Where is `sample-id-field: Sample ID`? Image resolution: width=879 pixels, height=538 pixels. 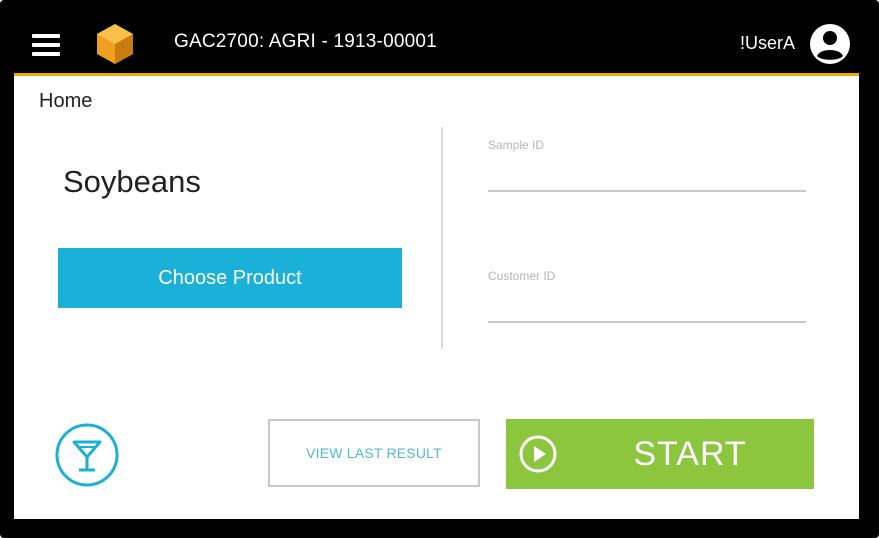 sample-id-field: Sample ID is located at coordinates (647, 165).